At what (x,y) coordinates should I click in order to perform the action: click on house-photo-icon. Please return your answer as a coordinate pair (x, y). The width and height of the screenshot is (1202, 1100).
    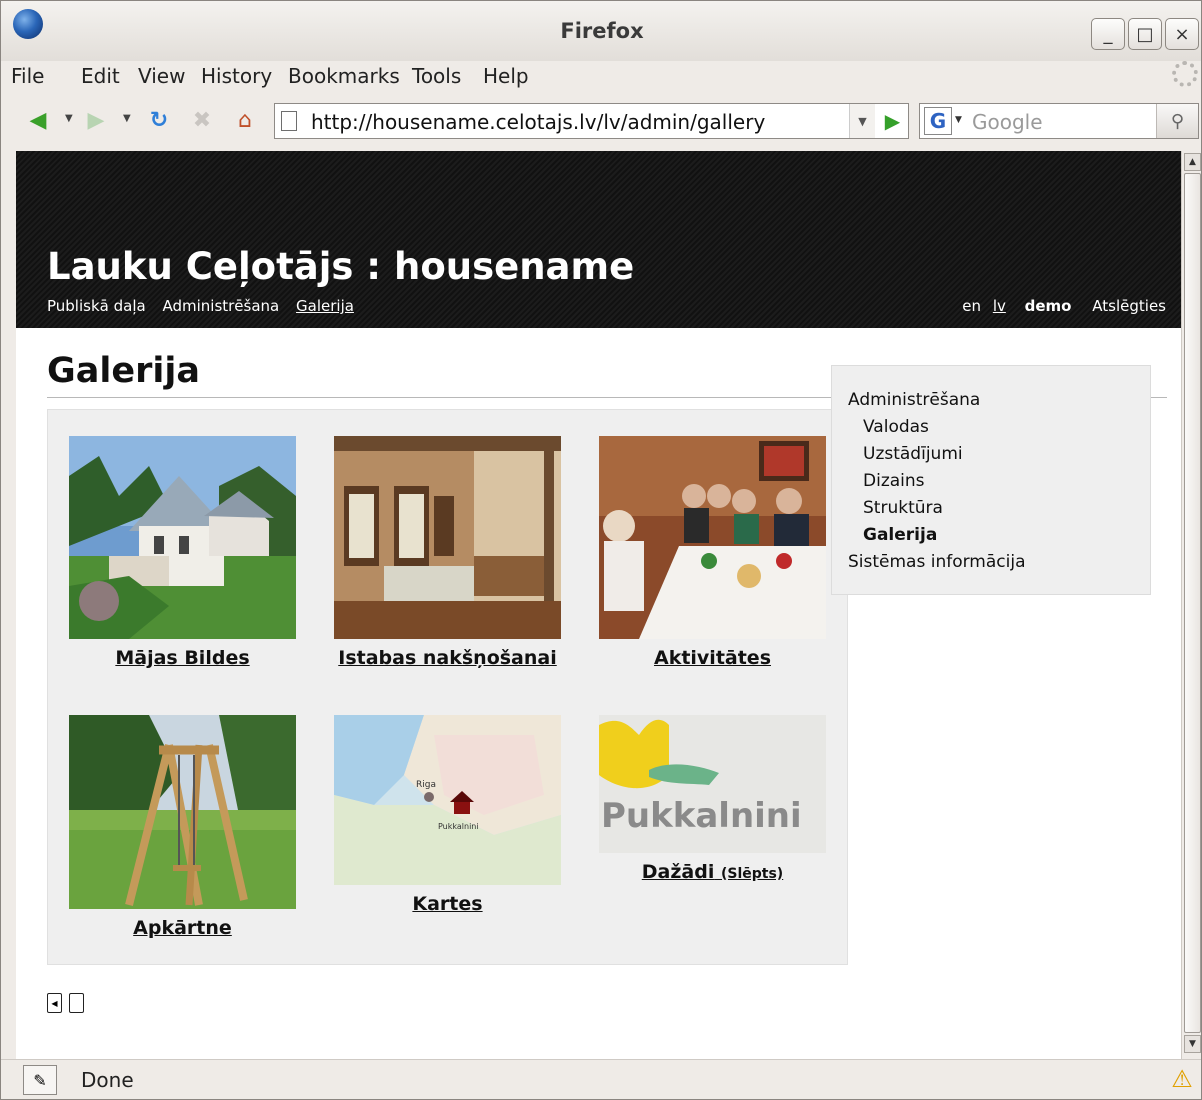
    Looking at the image, I should click on (182, 537).